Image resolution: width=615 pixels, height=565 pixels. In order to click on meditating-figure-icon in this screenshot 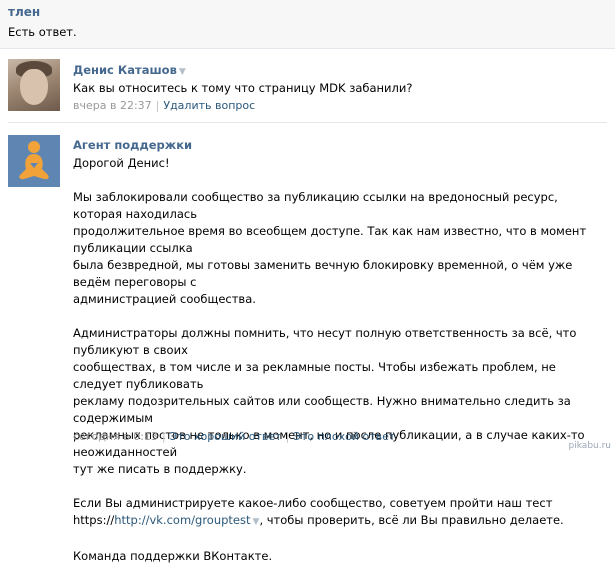, I will do `click(34, 160)`.